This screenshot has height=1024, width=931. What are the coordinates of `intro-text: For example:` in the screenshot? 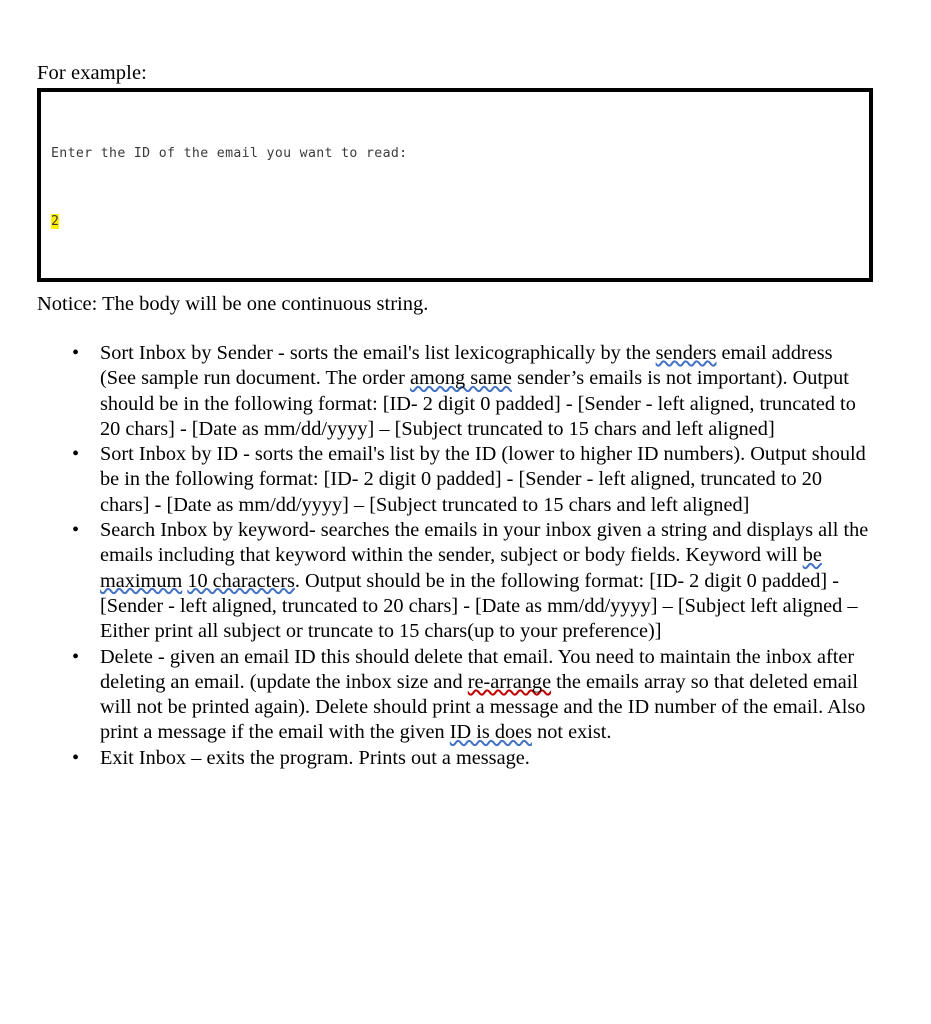 It's located at (92, 73).